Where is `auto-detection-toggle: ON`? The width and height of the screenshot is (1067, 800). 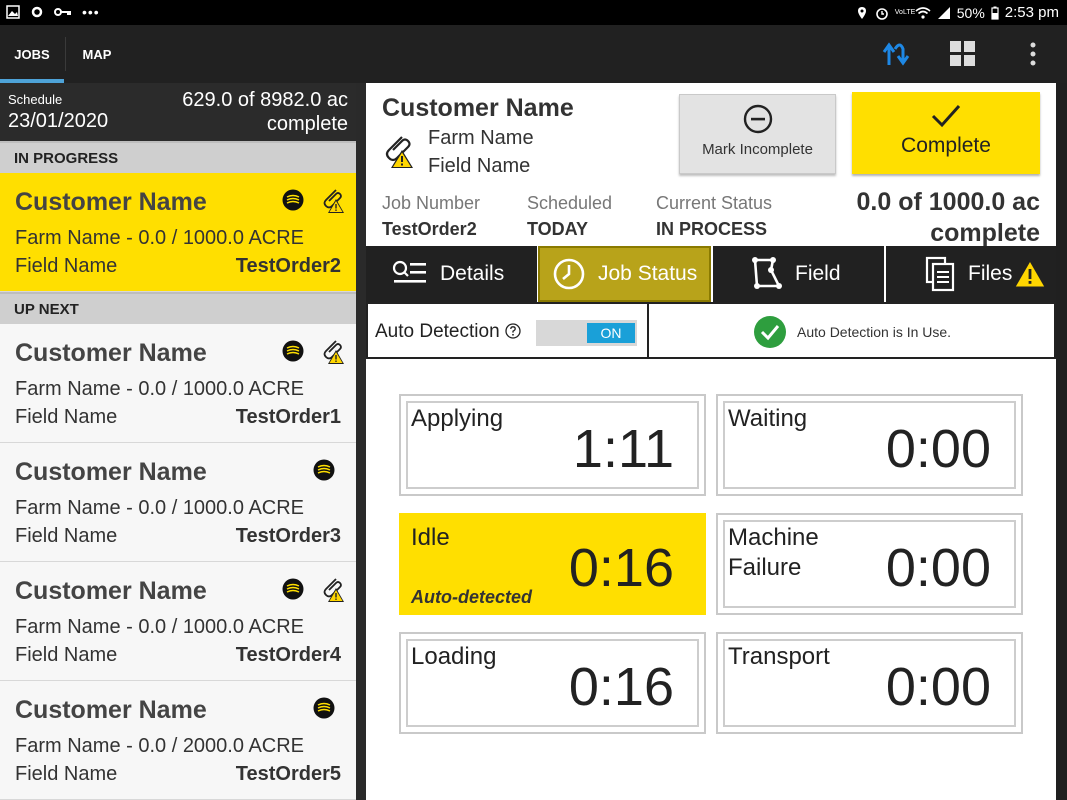 auto-detection-toggle: ON is located at coordinates (586, 333).